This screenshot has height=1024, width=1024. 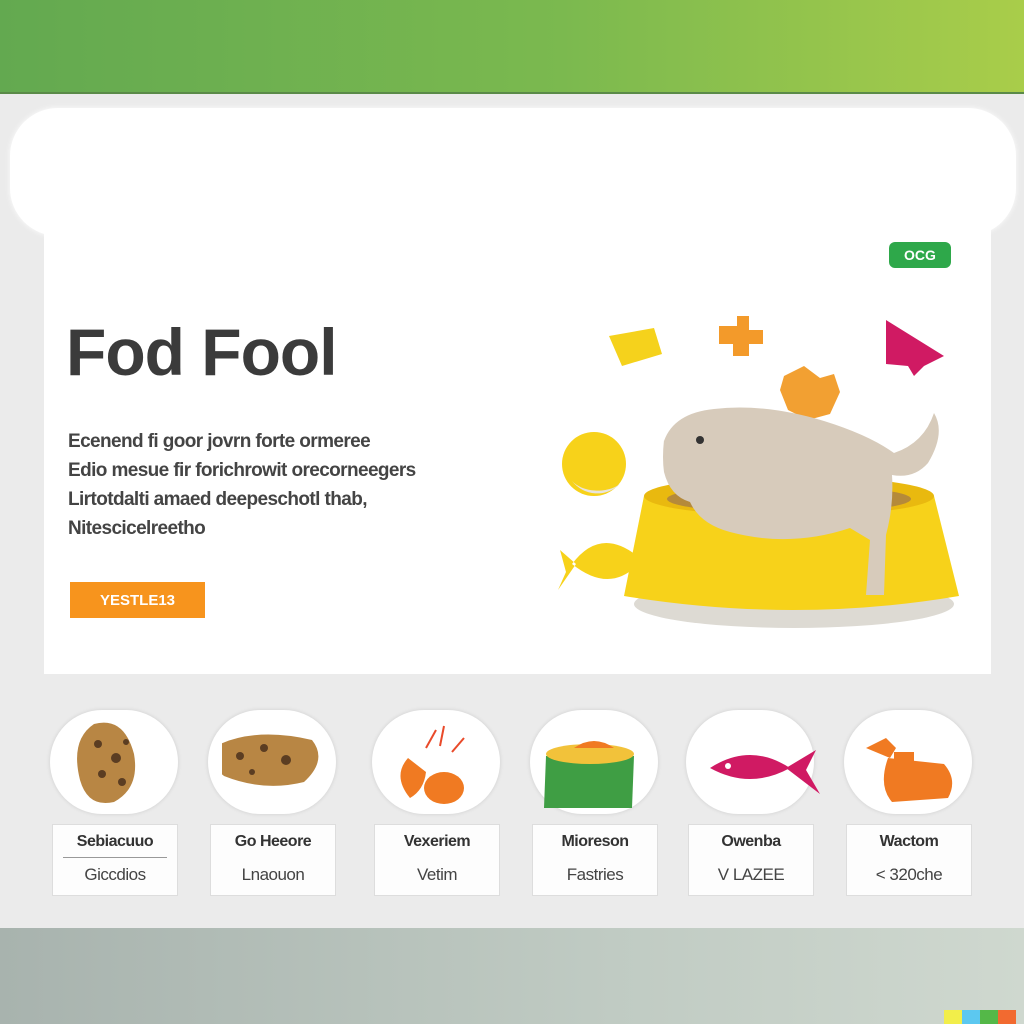 What do you see at coordinates (273, 860) in the screenshot?
I see `product-label: Go Heeore Lnaouon` at bounding box center [273, 860].